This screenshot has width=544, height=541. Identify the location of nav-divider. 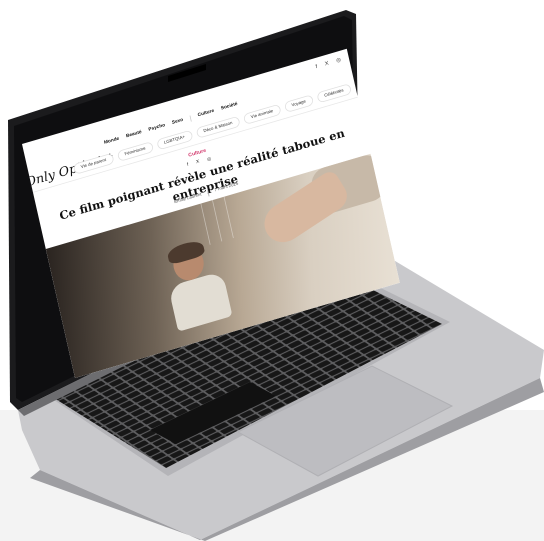
(190, 118).